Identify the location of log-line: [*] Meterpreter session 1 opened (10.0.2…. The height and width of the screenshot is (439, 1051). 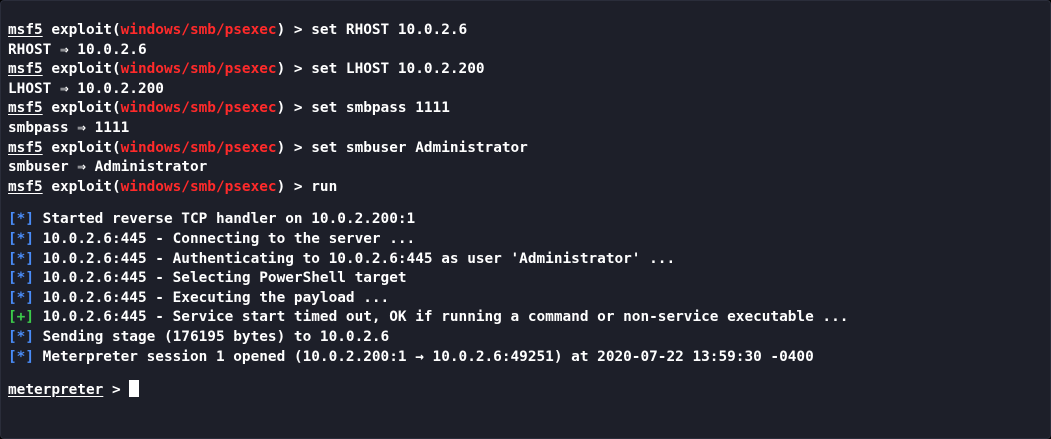
(529, 358).